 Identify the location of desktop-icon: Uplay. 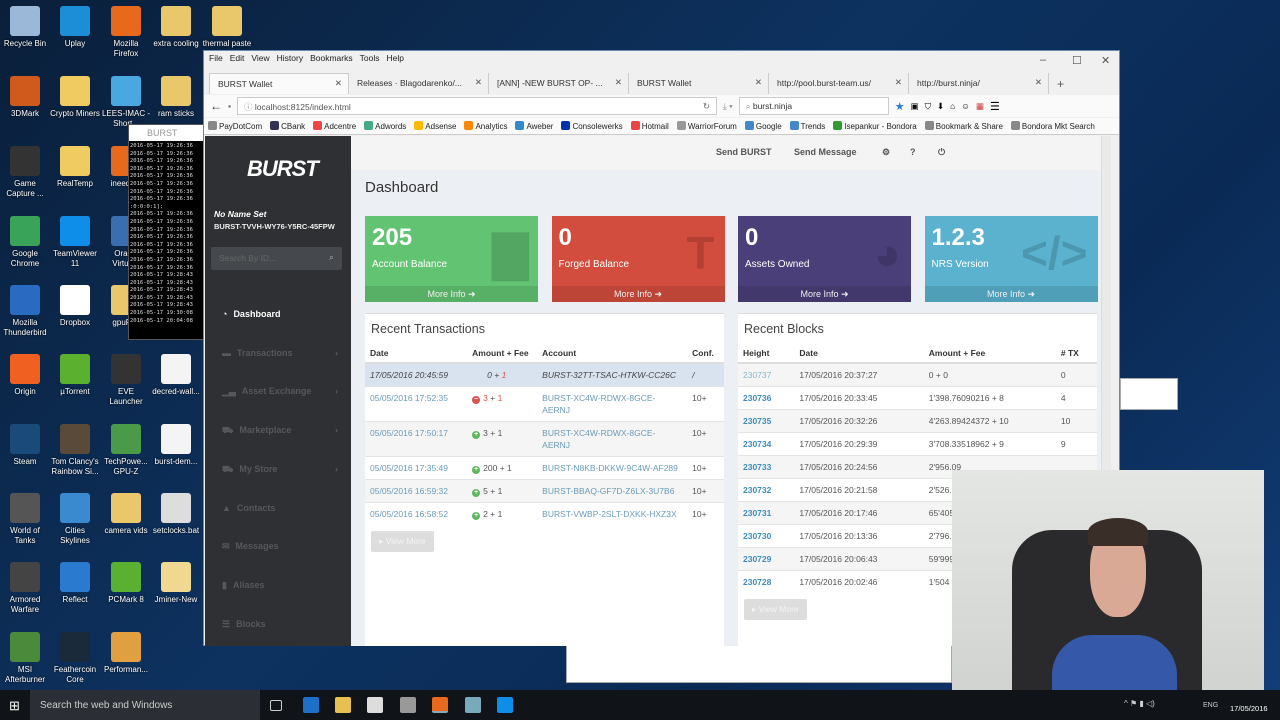
(75, 27).